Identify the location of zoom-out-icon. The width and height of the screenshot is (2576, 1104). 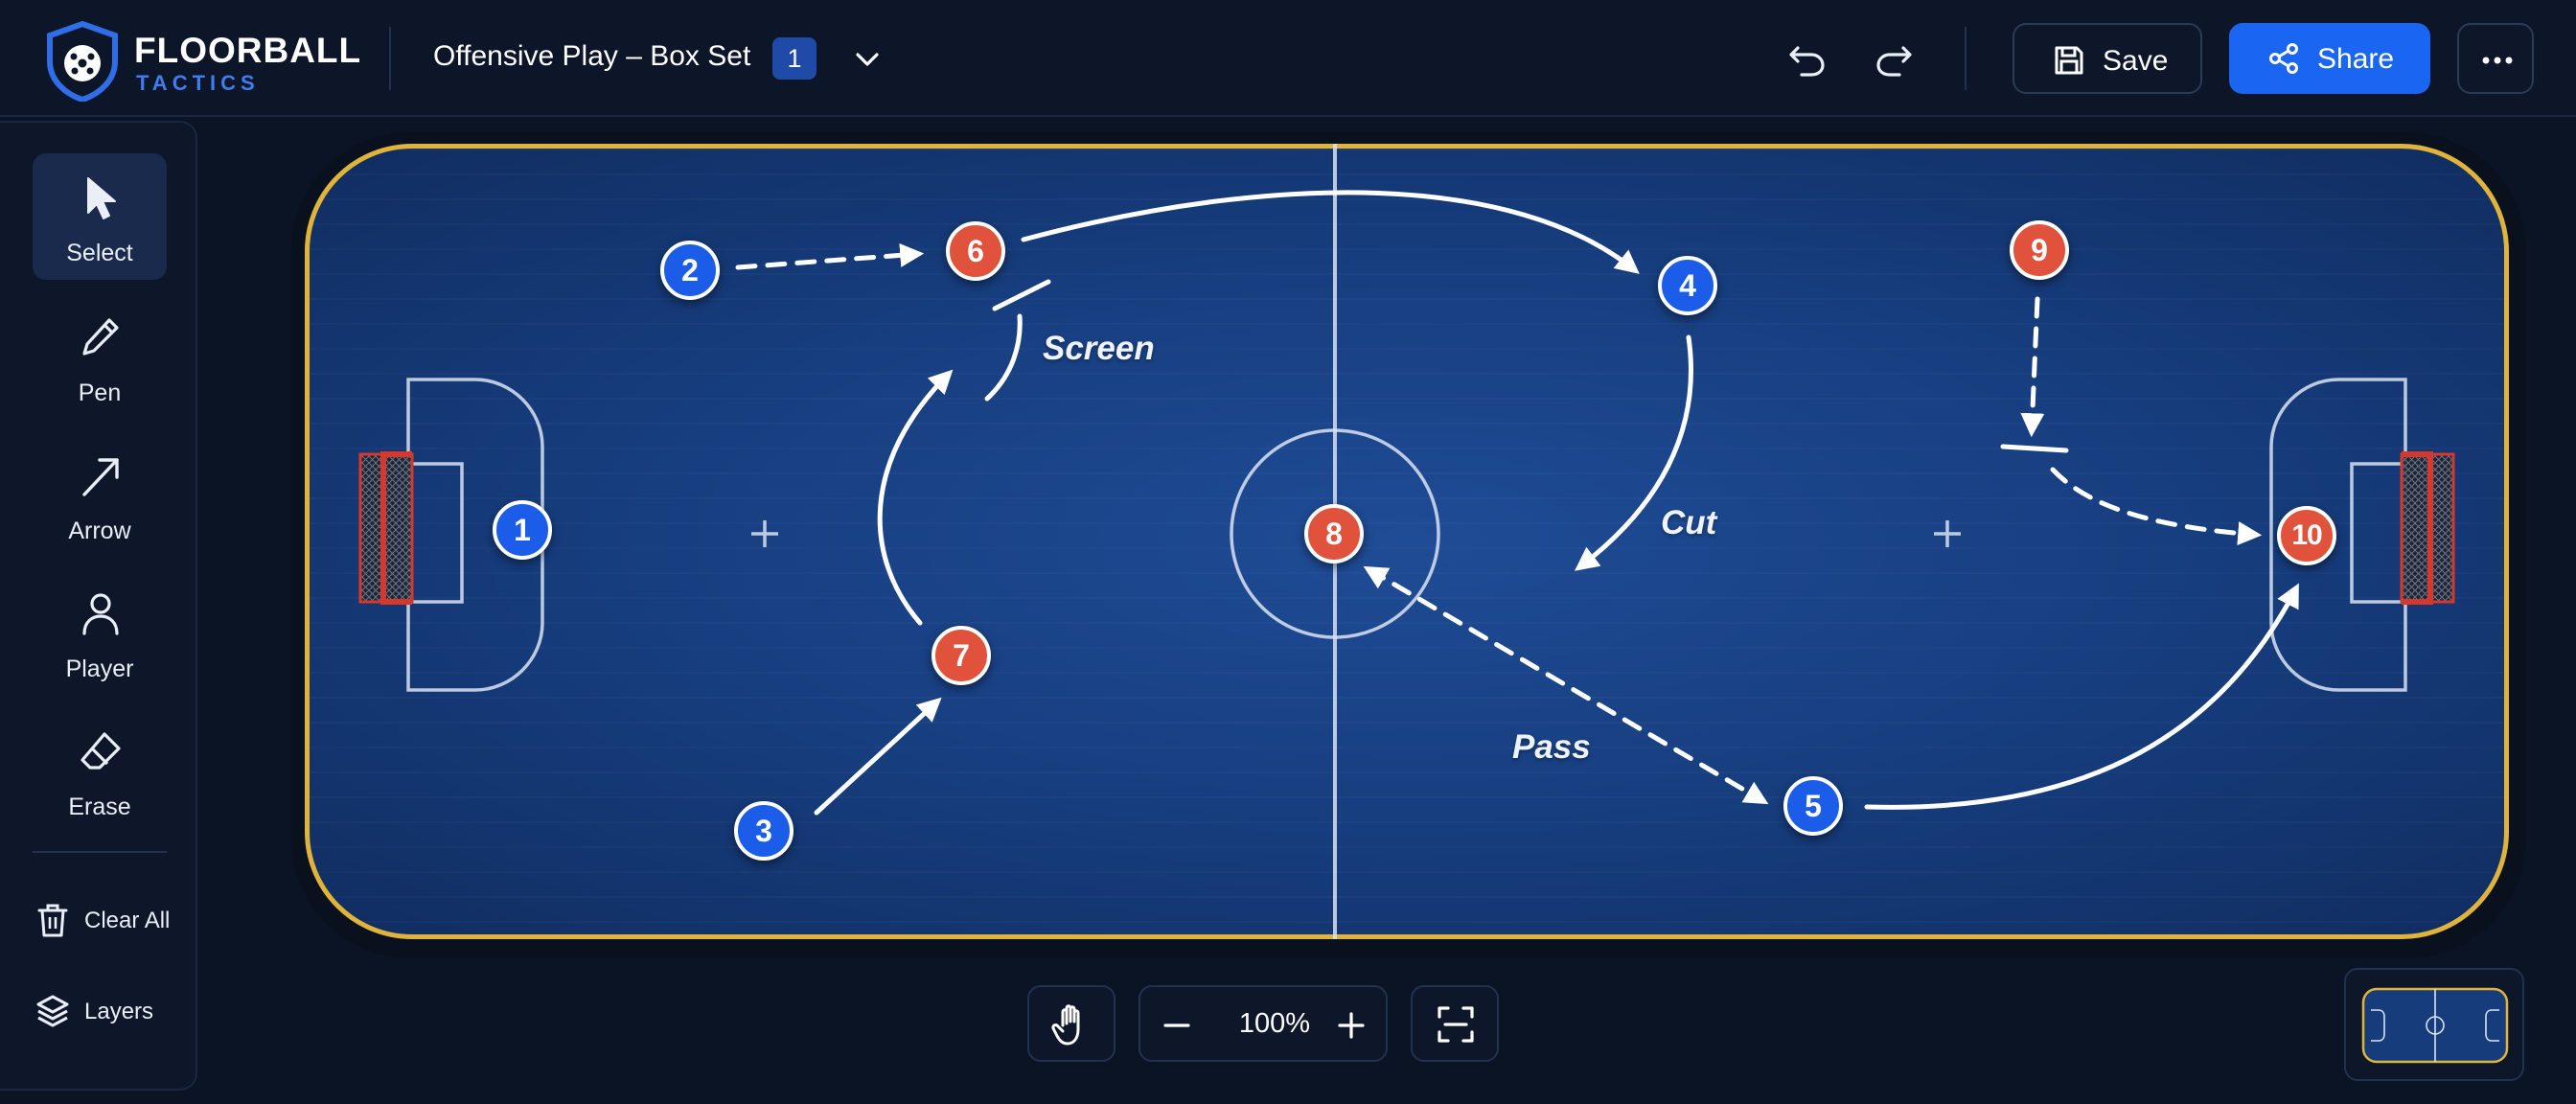
(1177, 1025).